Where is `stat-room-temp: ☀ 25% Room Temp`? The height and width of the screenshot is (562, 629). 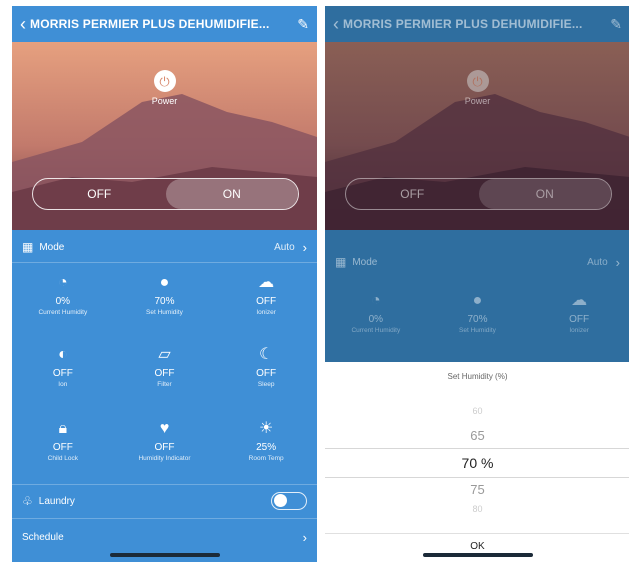 stat-room-temp: ☀ 25% Room Temp is located at coordinates (266, 441).